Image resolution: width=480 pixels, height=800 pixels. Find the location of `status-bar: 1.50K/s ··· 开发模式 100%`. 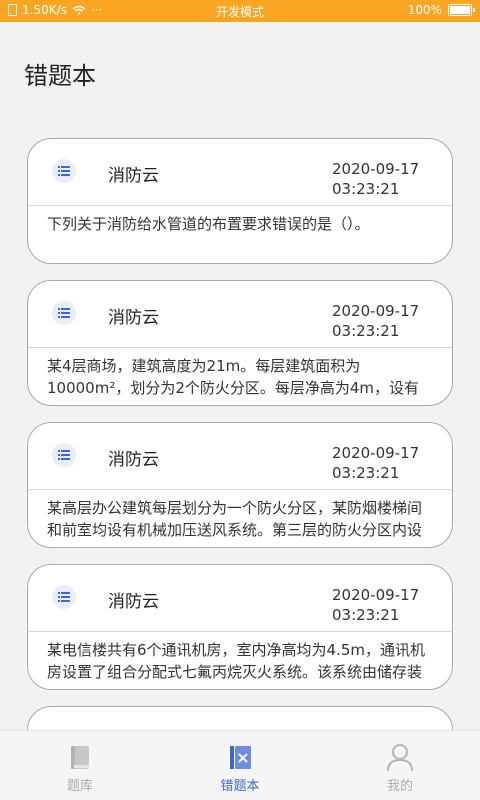

status-bar: 1.50K/s ··· 开发模式 100% is located at coordinates (240, 11).